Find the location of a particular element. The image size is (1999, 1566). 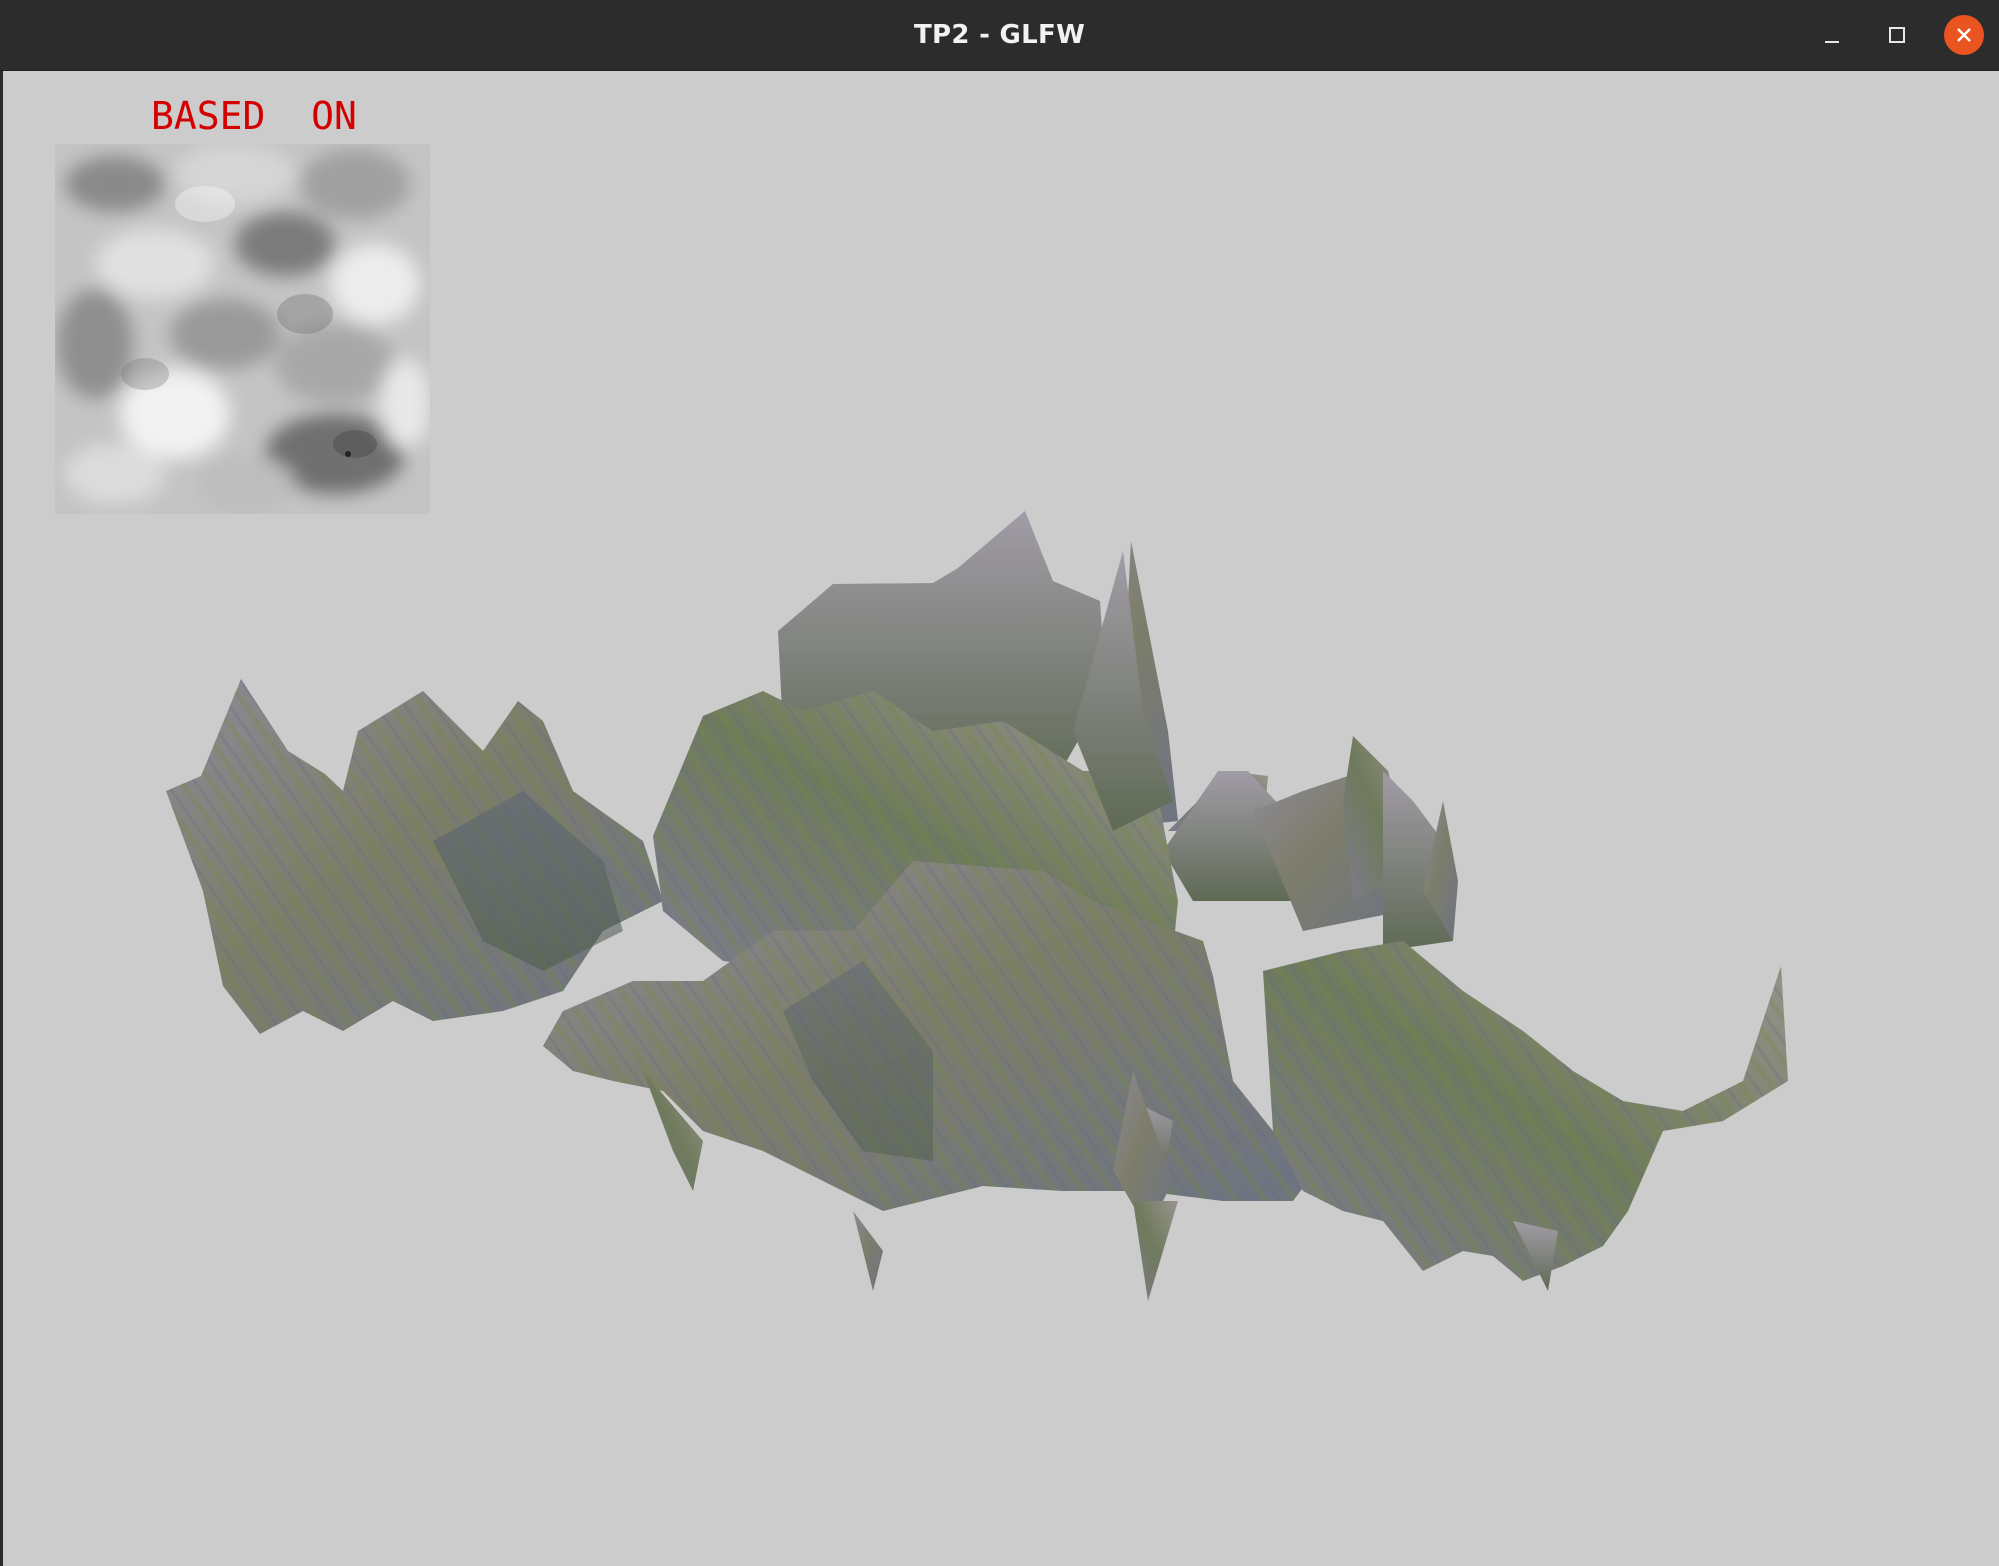

heightmap-preview is located at coordinates (242, 329).